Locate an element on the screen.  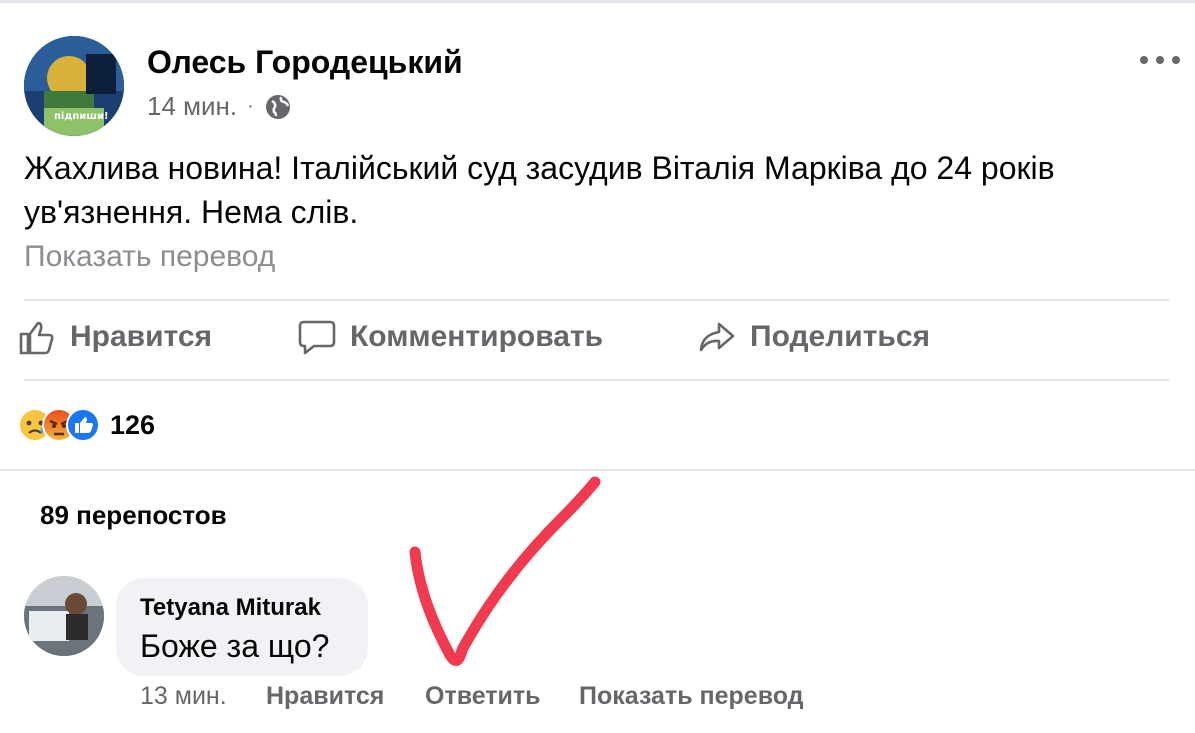
comment-icon is located at coordinates (317, 337).